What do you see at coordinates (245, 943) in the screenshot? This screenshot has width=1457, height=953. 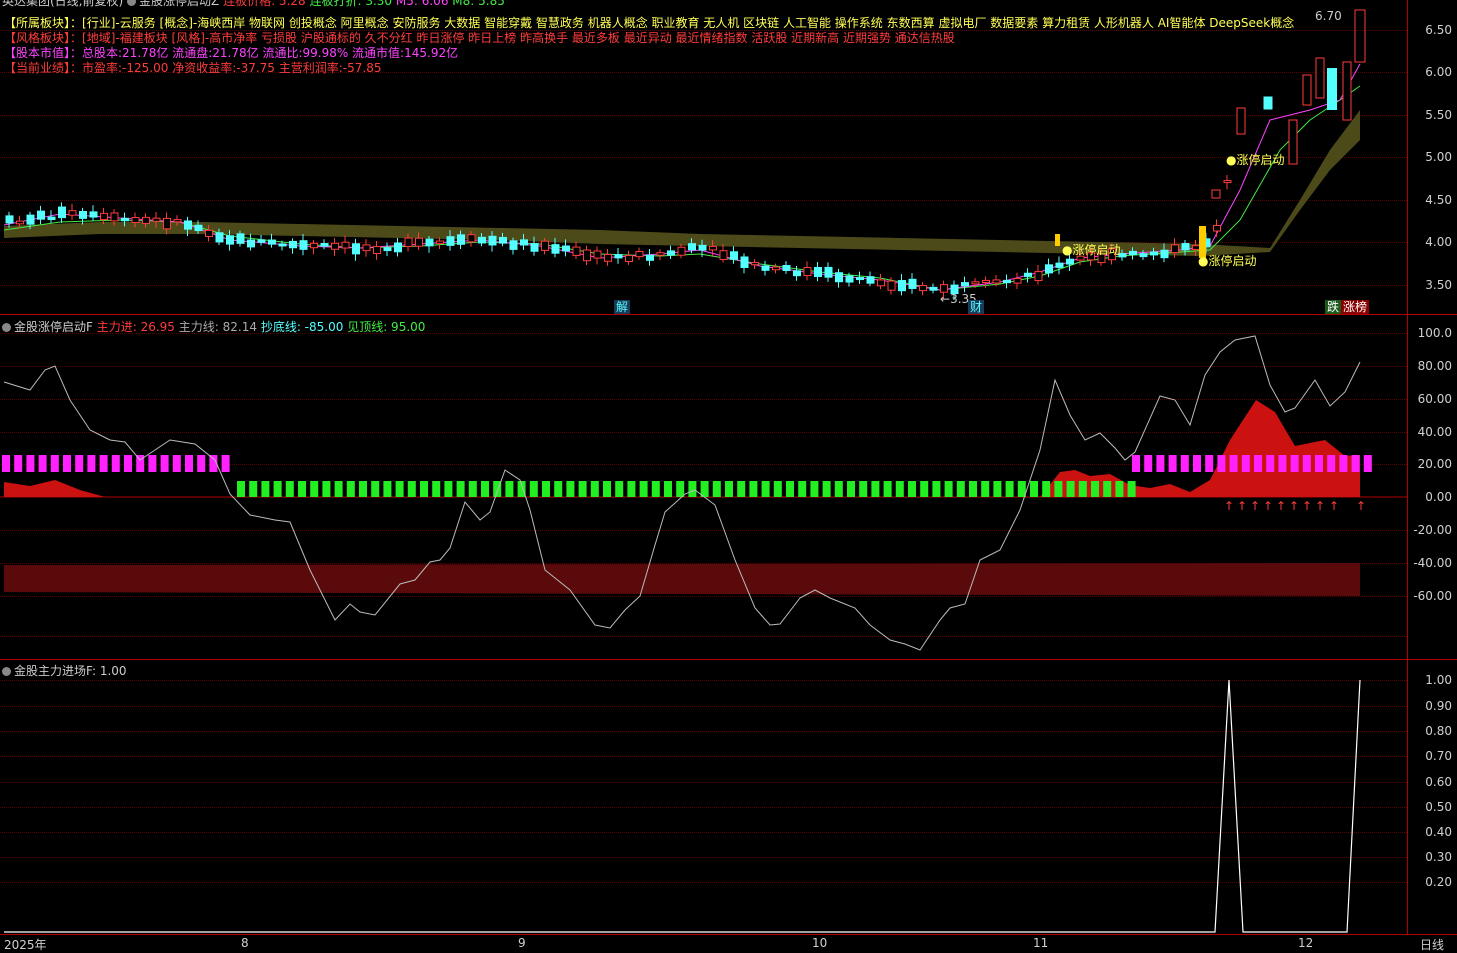 I see `xaxis-label: 8` at bounding box center [245, 943].